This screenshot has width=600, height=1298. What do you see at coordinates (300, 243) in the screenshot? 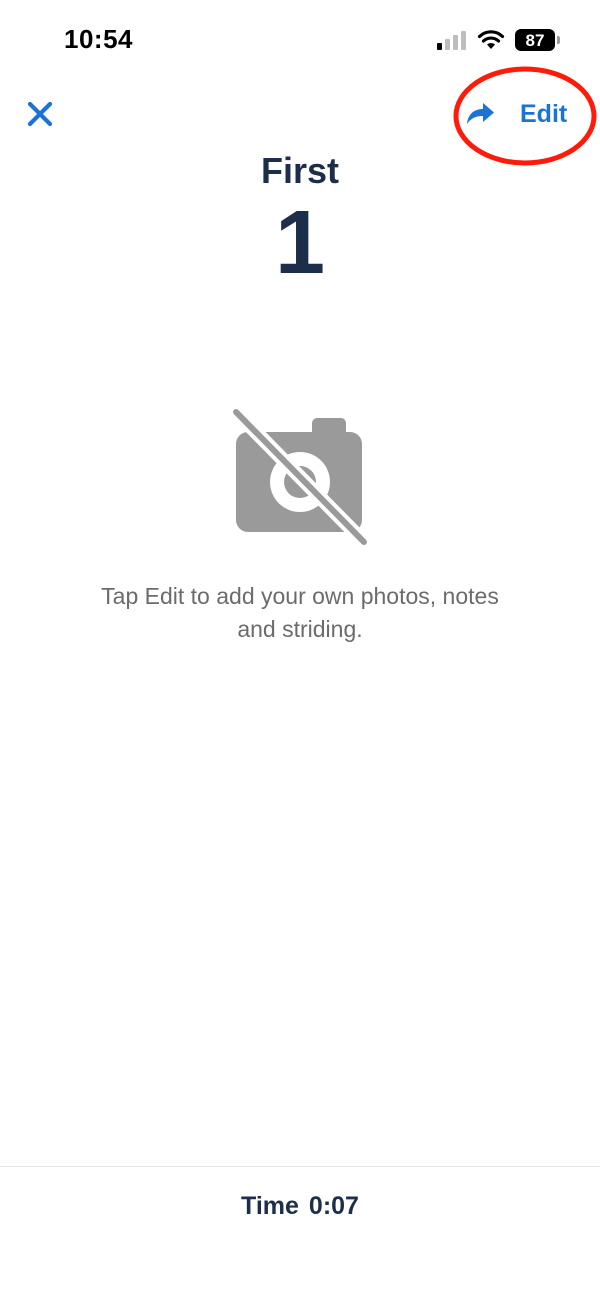
I see `item-number: 1` at bounding box center [300, 243].